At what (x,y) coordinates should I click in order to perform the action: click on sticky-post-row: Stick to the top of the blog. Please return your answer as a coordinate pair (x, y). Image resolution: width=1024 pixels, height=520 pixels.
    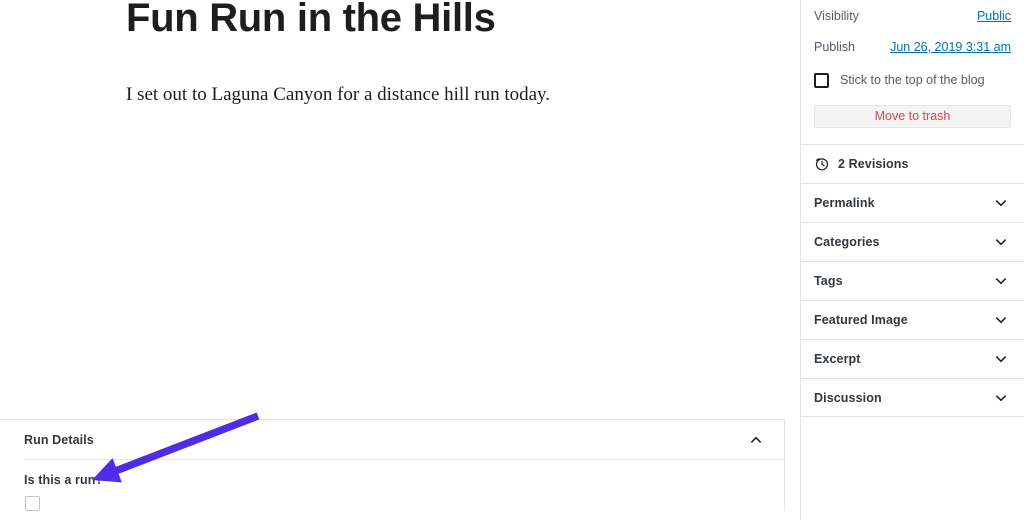
    Looking at the image, I should click on (912, 80).